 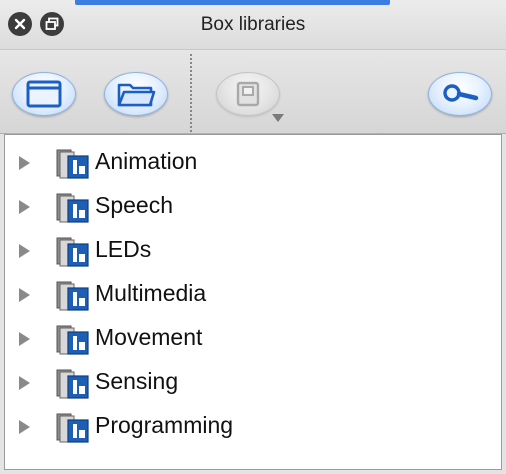 What do you see at coordinates (253, 383) in the screenshot?
I see `tree-item-sensing: Sensing` at bounding box center [253, 383].